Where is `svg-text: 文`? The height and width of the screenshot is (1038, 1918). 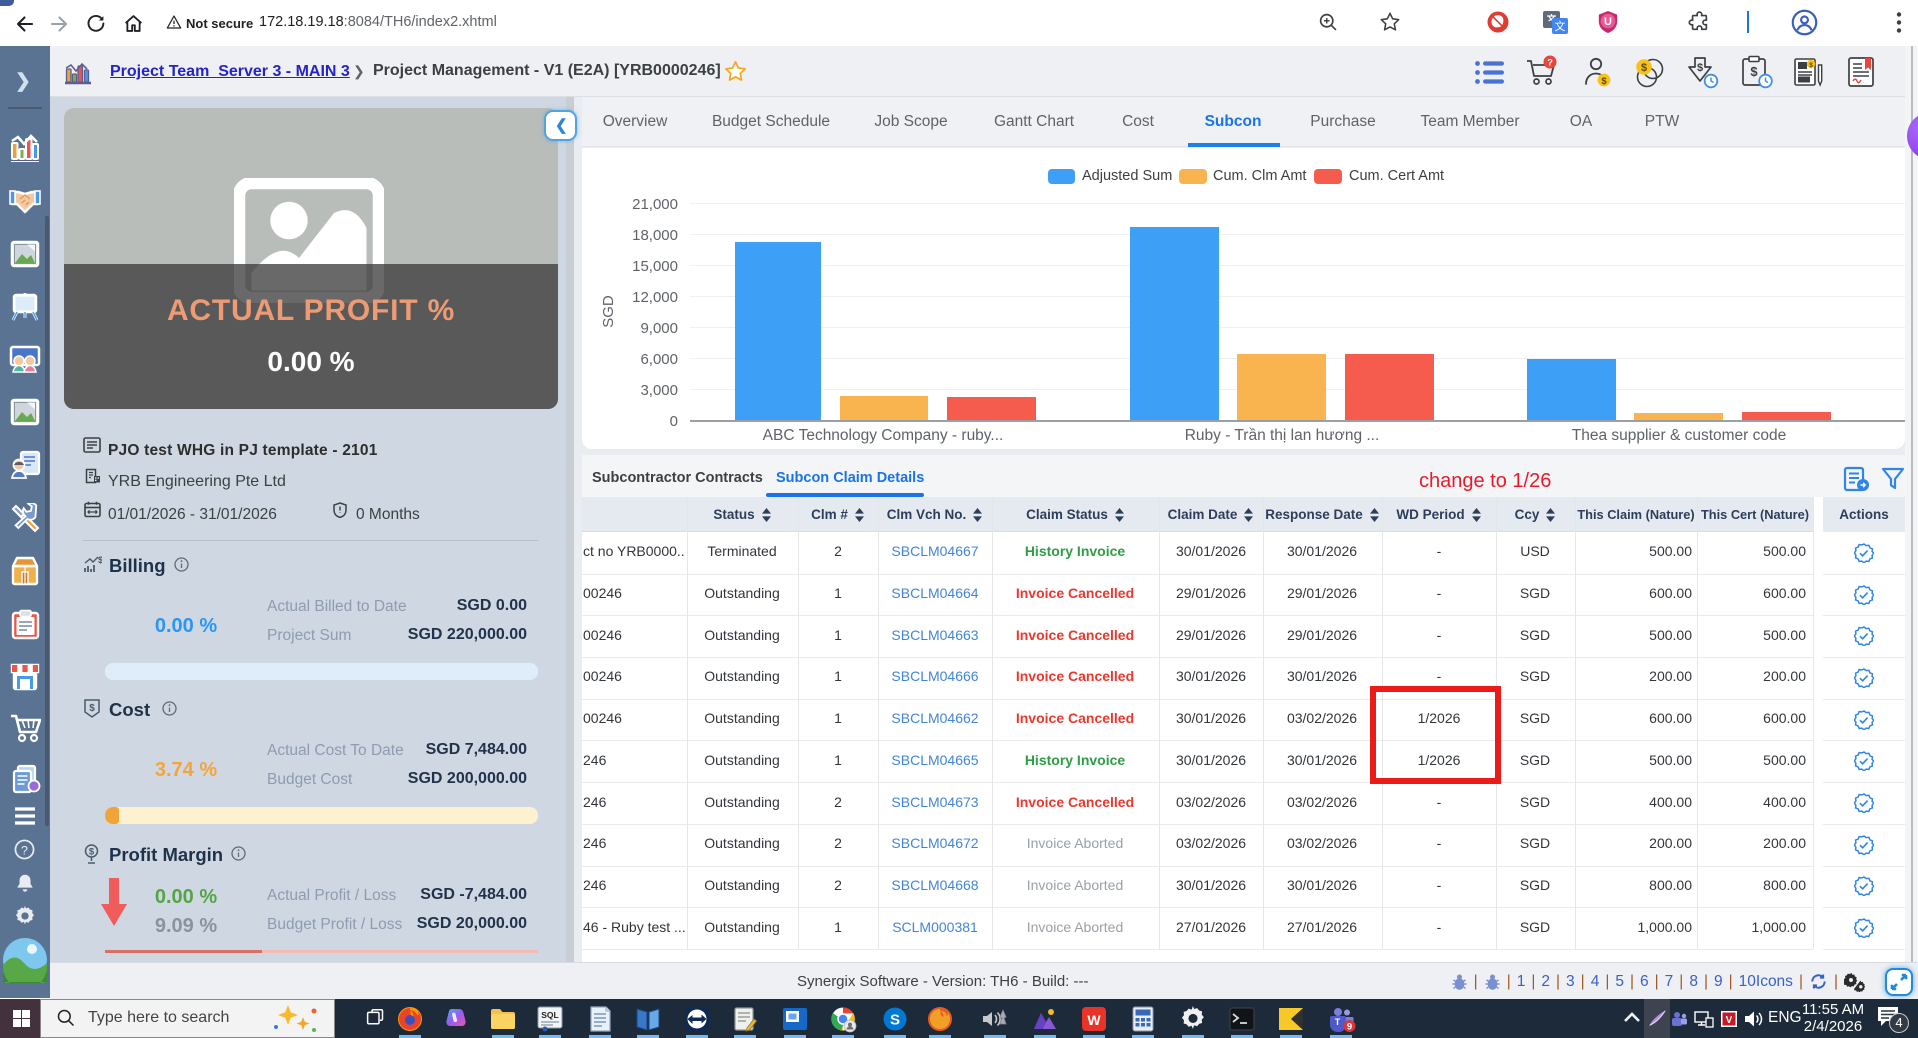 svg-text: 文 is located at coordinates (1560, 26).